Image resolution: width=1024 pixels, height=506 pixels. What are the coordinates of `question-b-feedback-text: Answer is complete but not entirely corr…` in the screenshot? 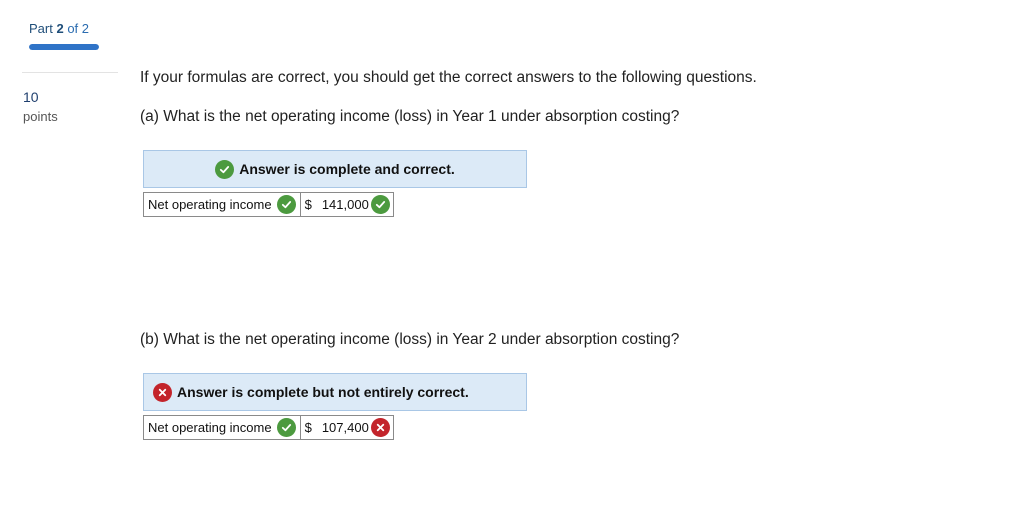 It's located at (323, 392).